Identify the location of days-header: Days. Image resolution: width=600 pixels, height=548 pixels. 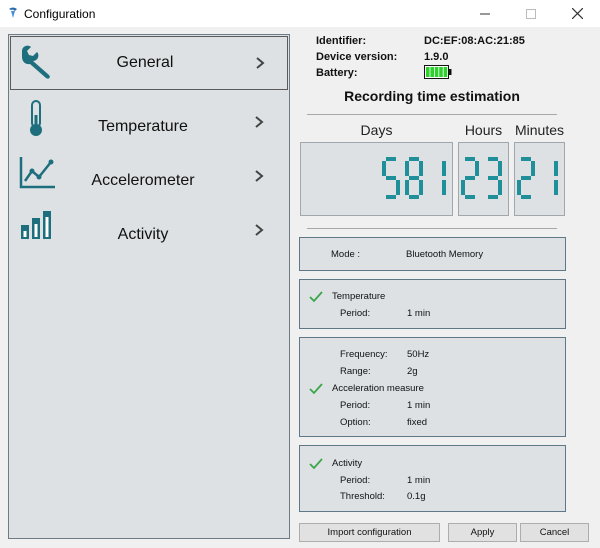
(376, 130).